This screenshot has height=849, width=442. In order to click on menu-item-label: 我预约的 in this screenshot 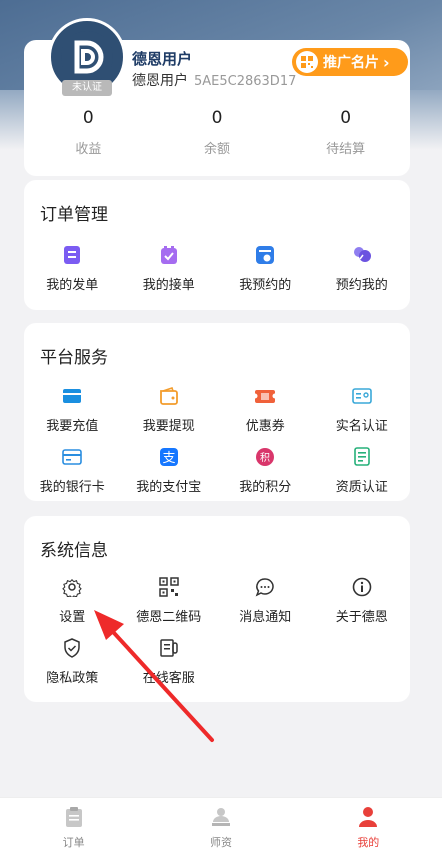, I will do `click(265, 285)`.